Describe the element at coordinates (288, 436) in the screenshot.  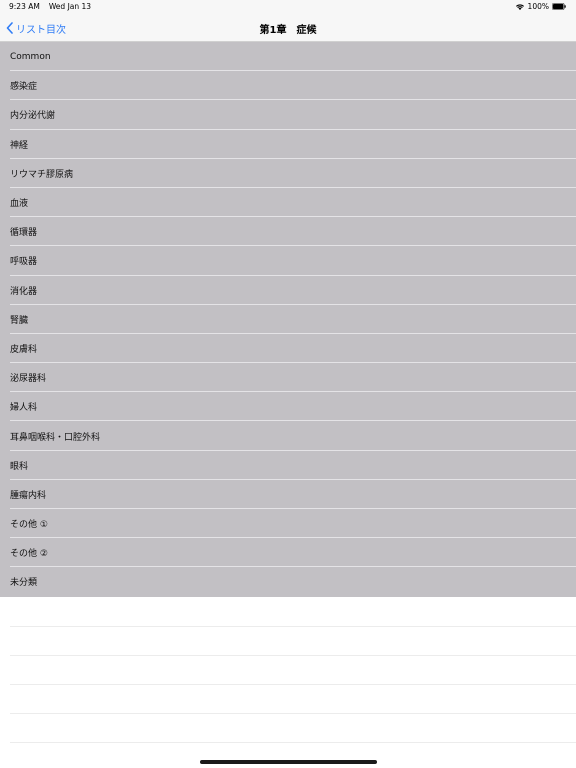
I see `list-item-ent: 耳鼻咽喉科・口腔外科` at that location.